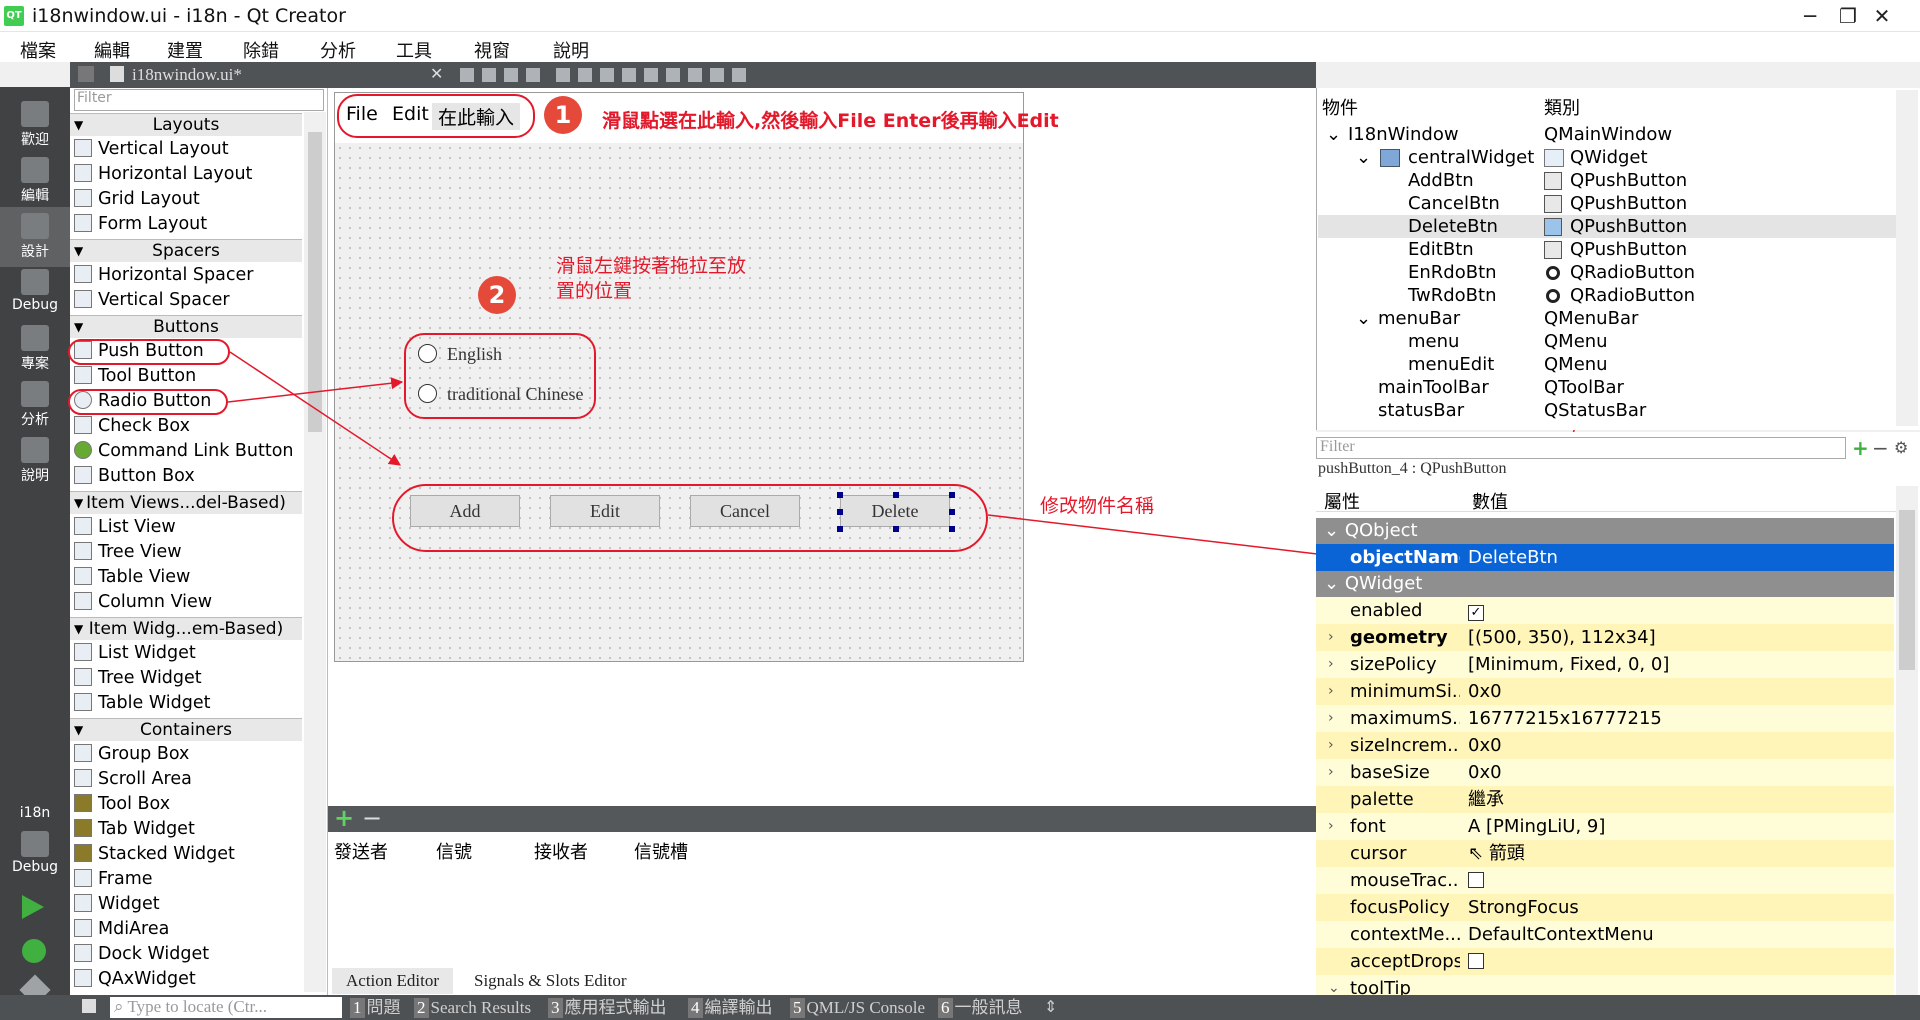  Describe the element at coordinates (561, 851) in the screenshot. I see `column-receiver: 接收者` at that location.